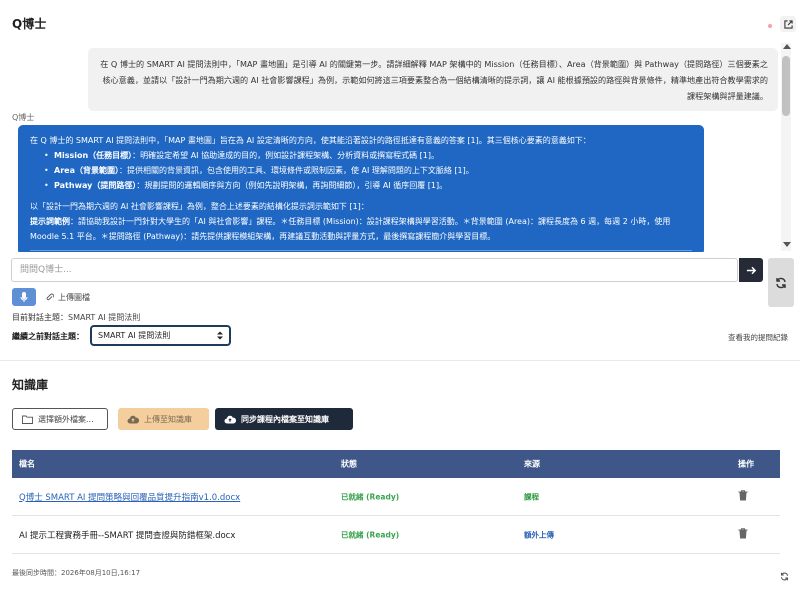 The width and height of the screenshot is (800, 600). Describe the element at coordinates (349, 464) in the screenshot. I see `column-header: 狀態` at that location.